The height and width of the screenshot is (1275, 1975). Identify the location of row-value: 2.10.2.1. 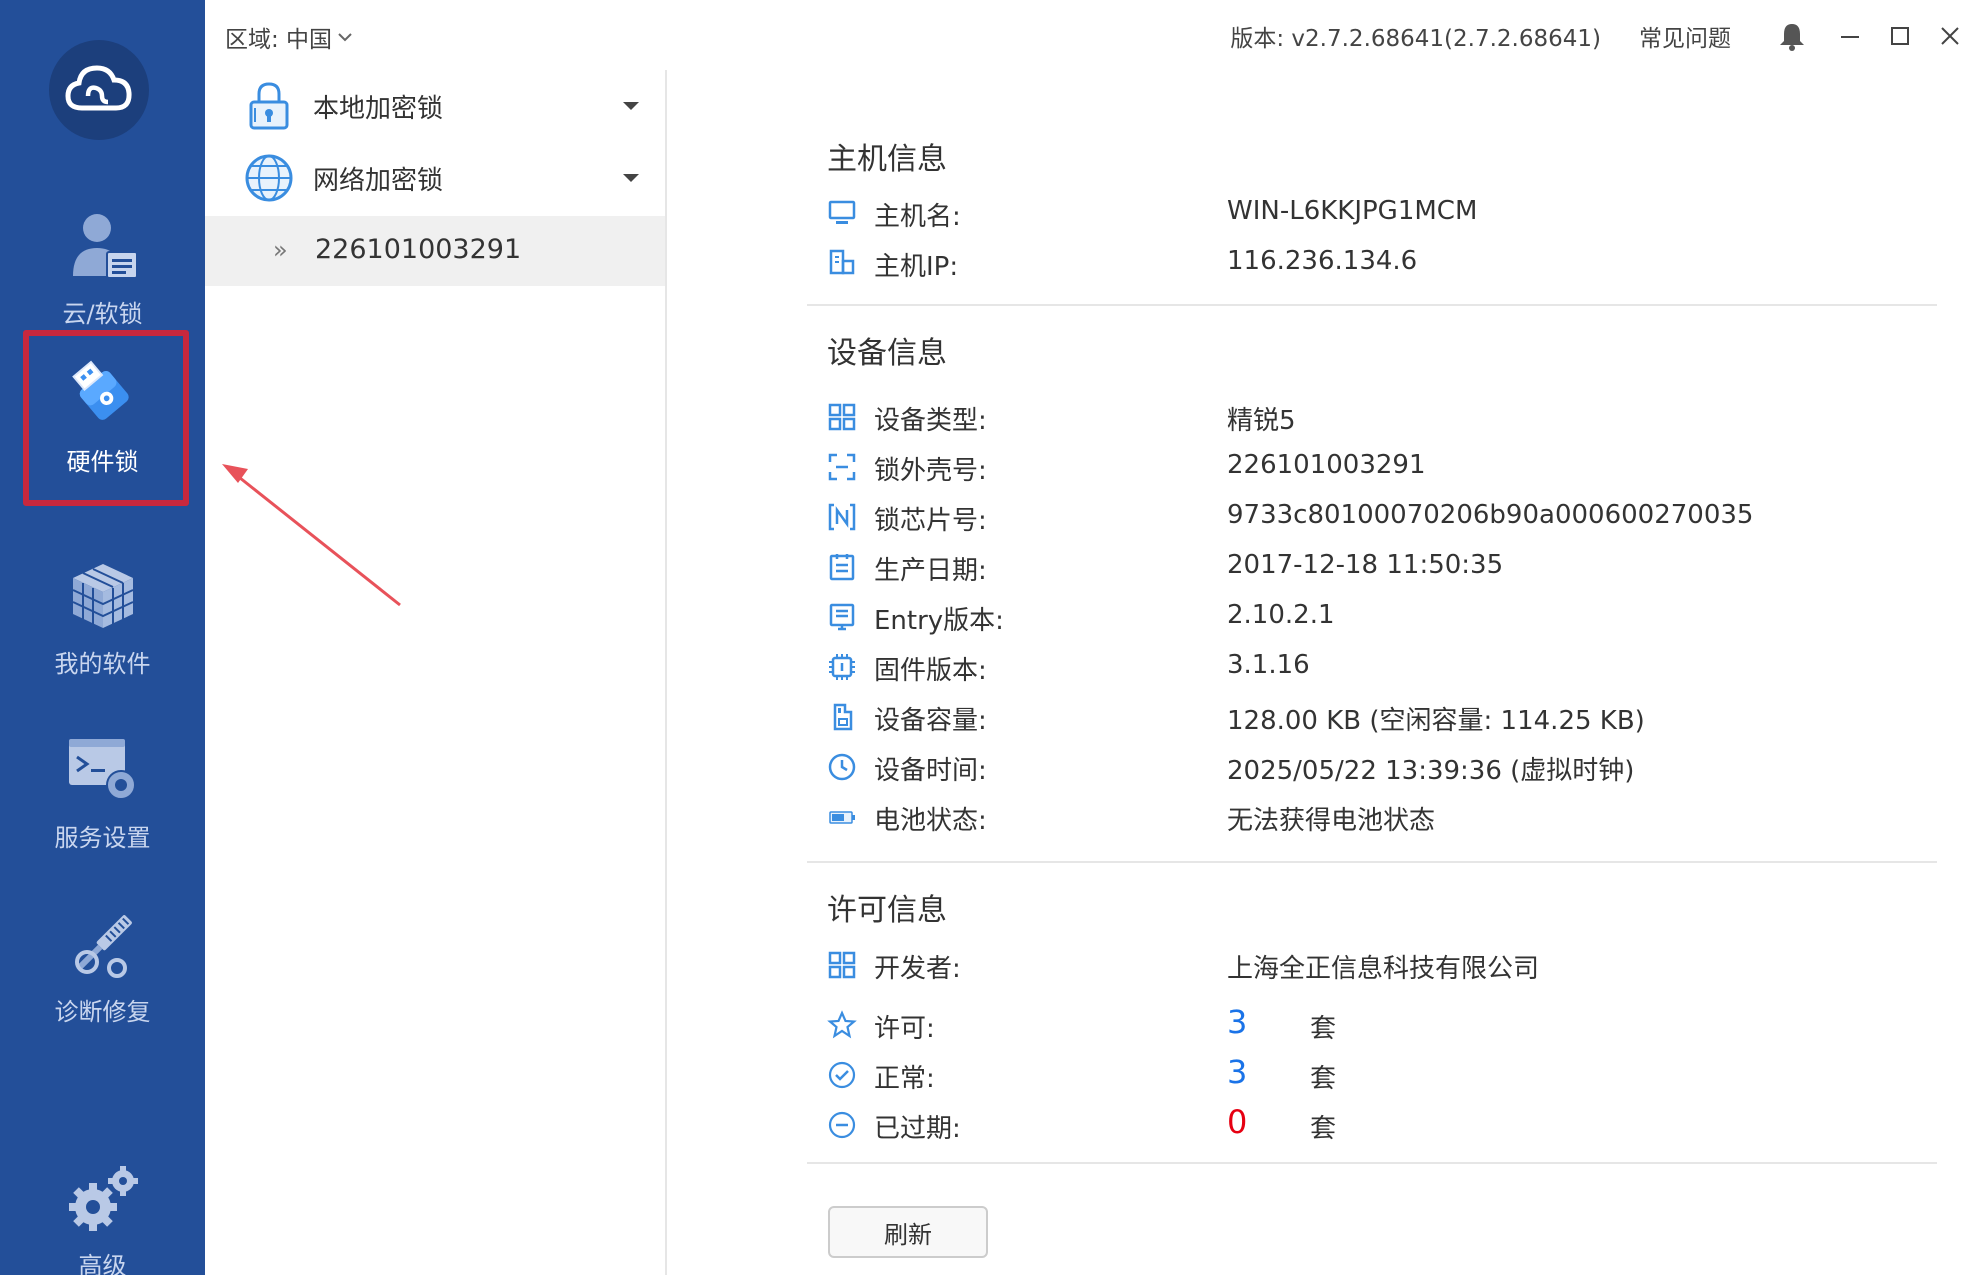
(1281, 615).